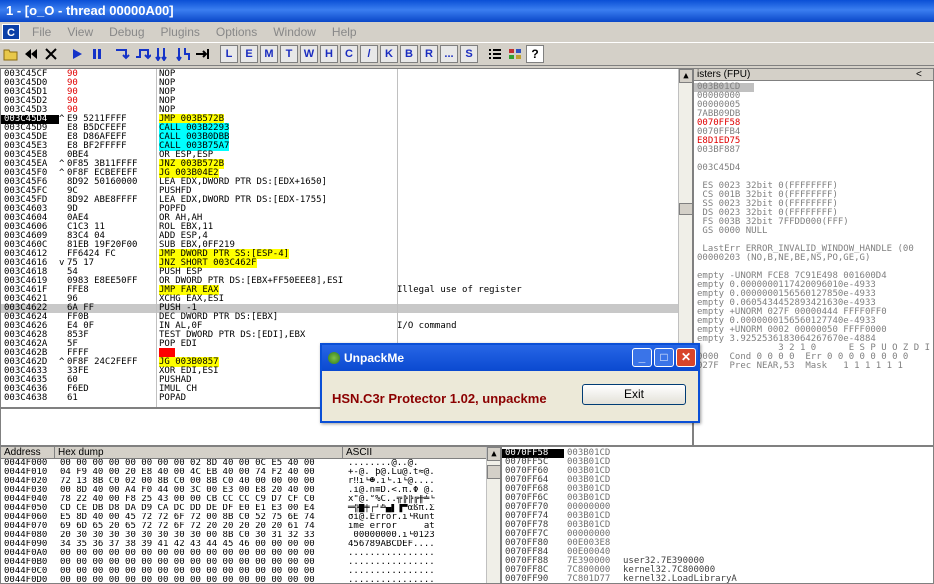 This screenshot has width=934, height=584. Describe the element at coordinates (346, 74) in the screenshot. I see `disasm-row: 003C45CF 90 NOP` at that location.